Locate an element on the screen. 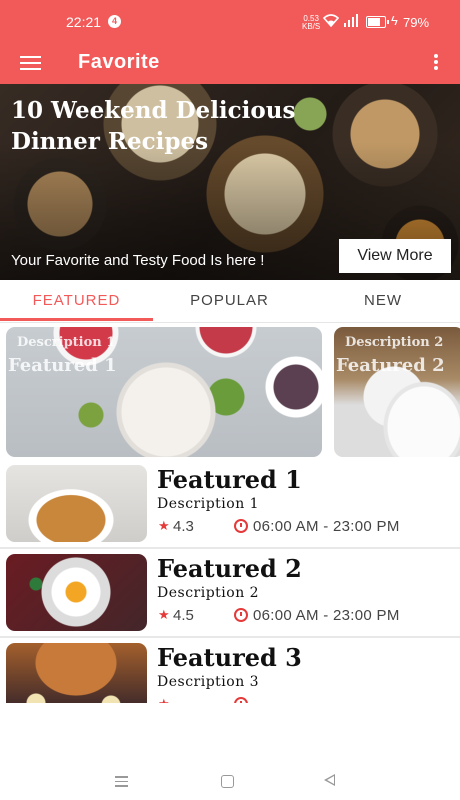 The image size is (460, 800). battery-icon is located at coordinates (377, 22).